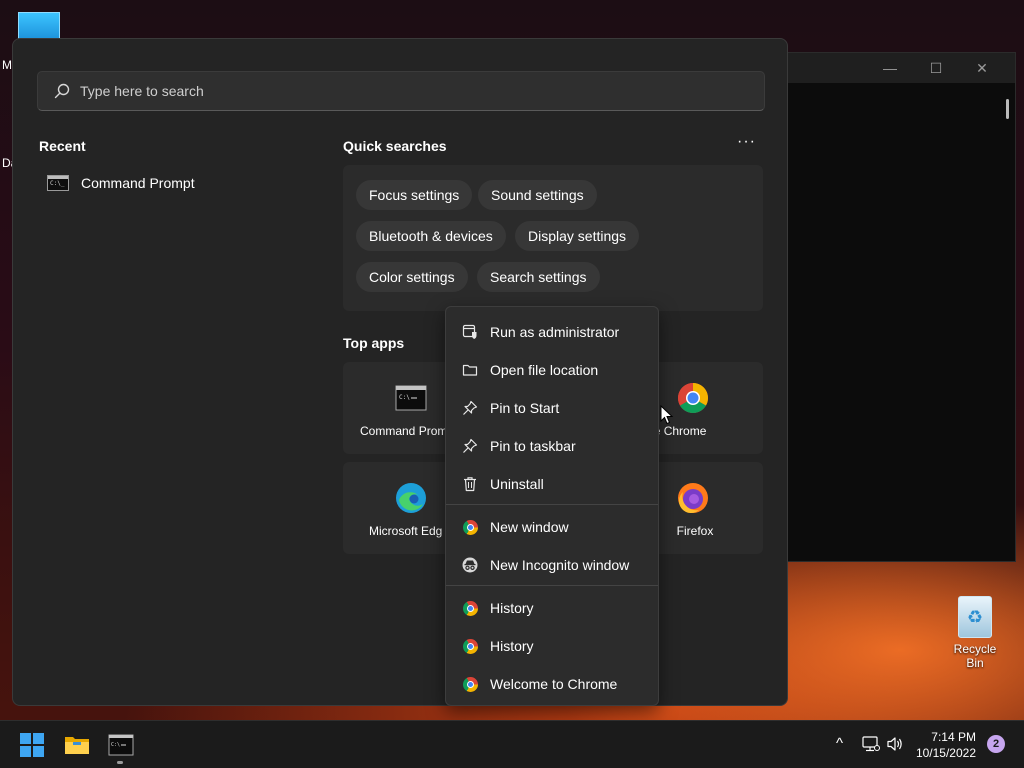  What do you see at coordinates (470, 332) in the screenshot?
I see `shield-window-icon` at bounding box center [470, 332].